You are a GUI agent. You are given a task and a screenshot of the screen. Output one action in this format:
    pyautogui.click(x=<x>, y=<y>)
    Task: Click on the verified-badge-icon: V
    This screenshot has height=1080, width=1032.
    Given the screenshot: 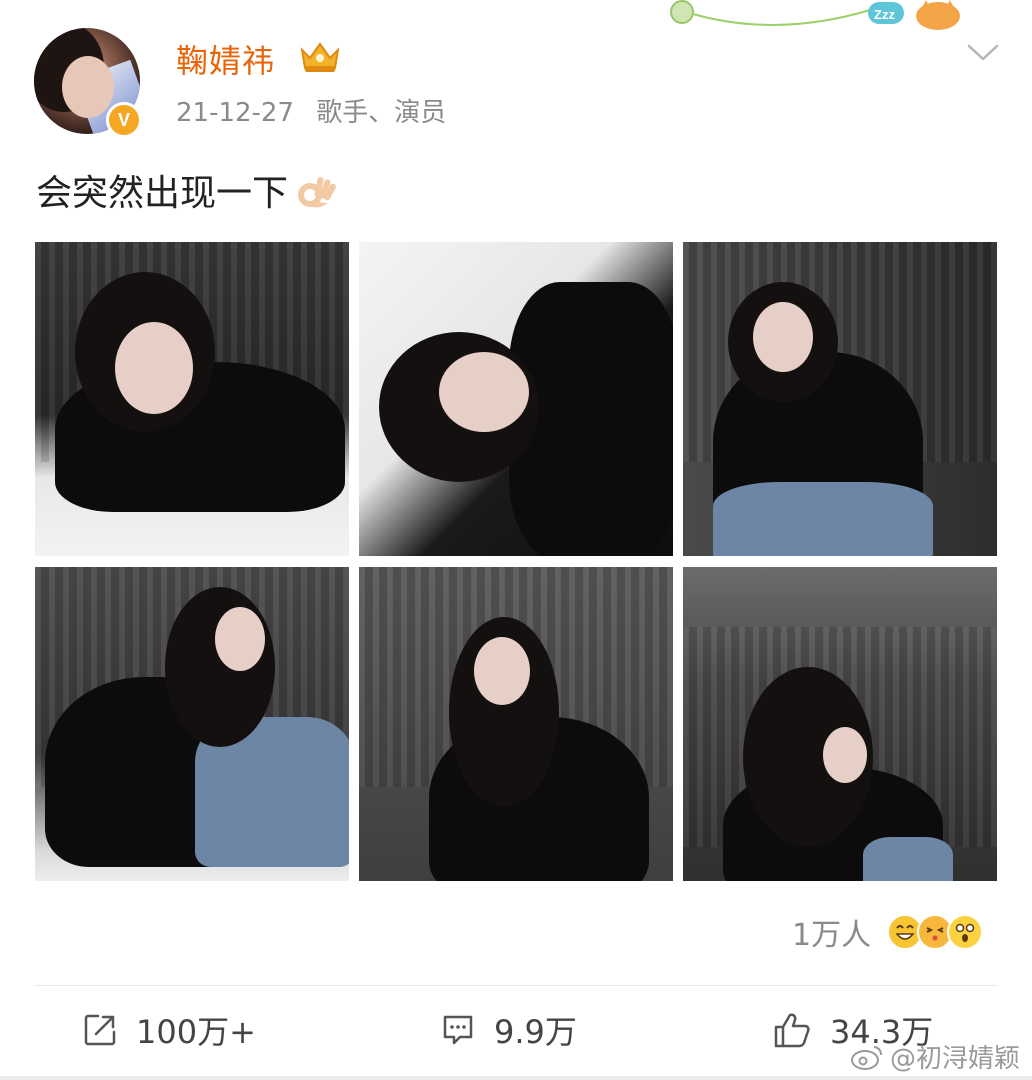 What is the action you would take?
    pyautogui.click(x=124, y=120)
    